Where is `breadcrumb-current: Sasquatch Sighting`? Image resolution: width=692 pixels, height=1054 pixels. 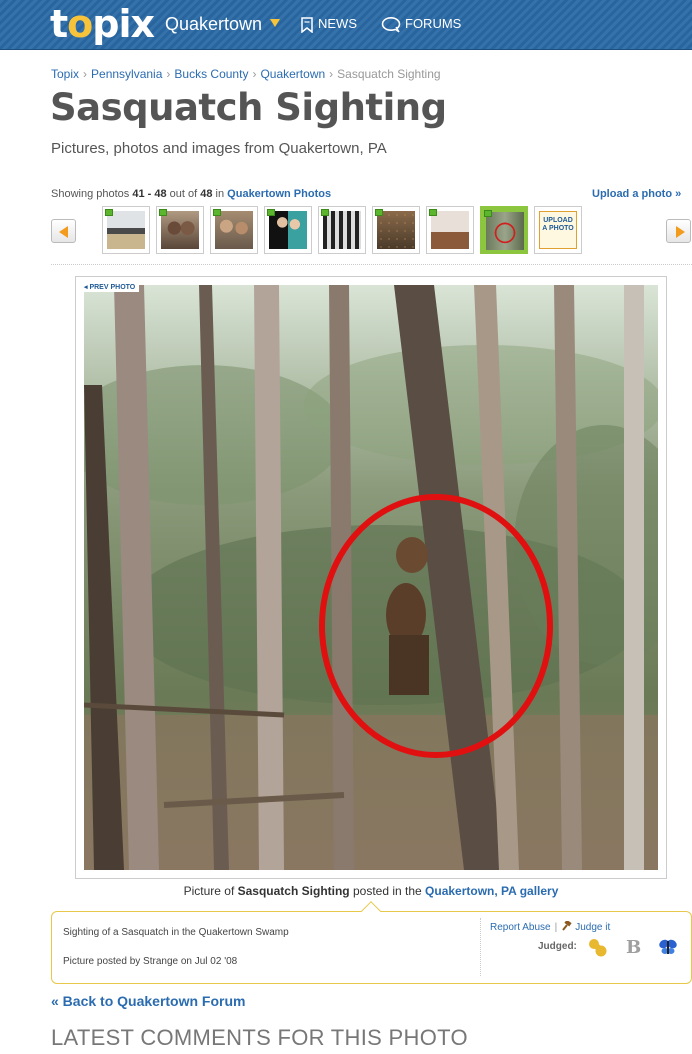
breadcrumb-current: Sasquatch Sighting is located at coordinates (389, 74).